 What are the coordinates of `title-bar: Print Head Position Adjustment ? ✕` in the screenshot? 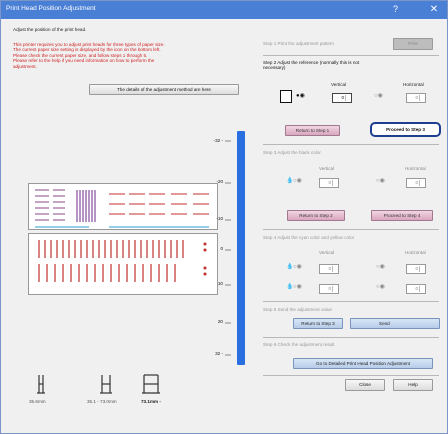 It's located at (224, 10).